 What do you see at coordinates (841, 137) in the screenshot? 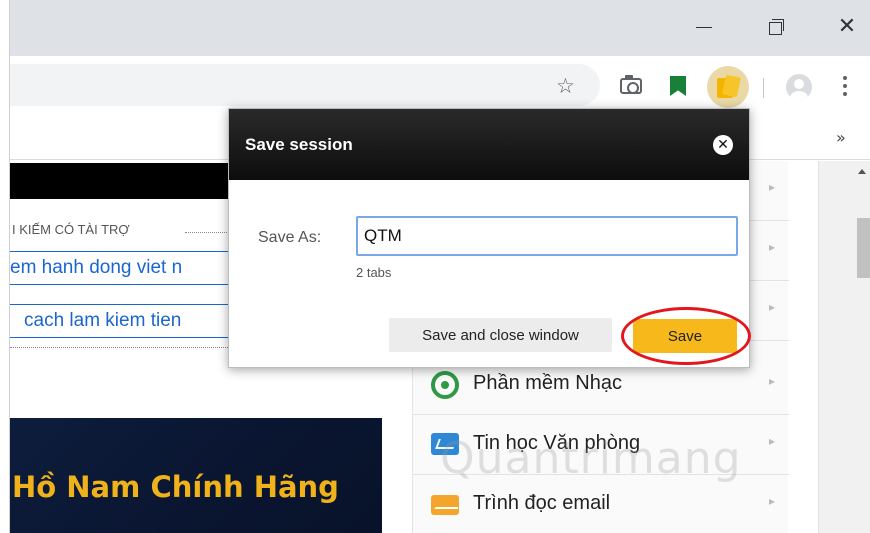
I see `bookmarks-overflow-chevron-icon: »` at bounding box center [841, 137].